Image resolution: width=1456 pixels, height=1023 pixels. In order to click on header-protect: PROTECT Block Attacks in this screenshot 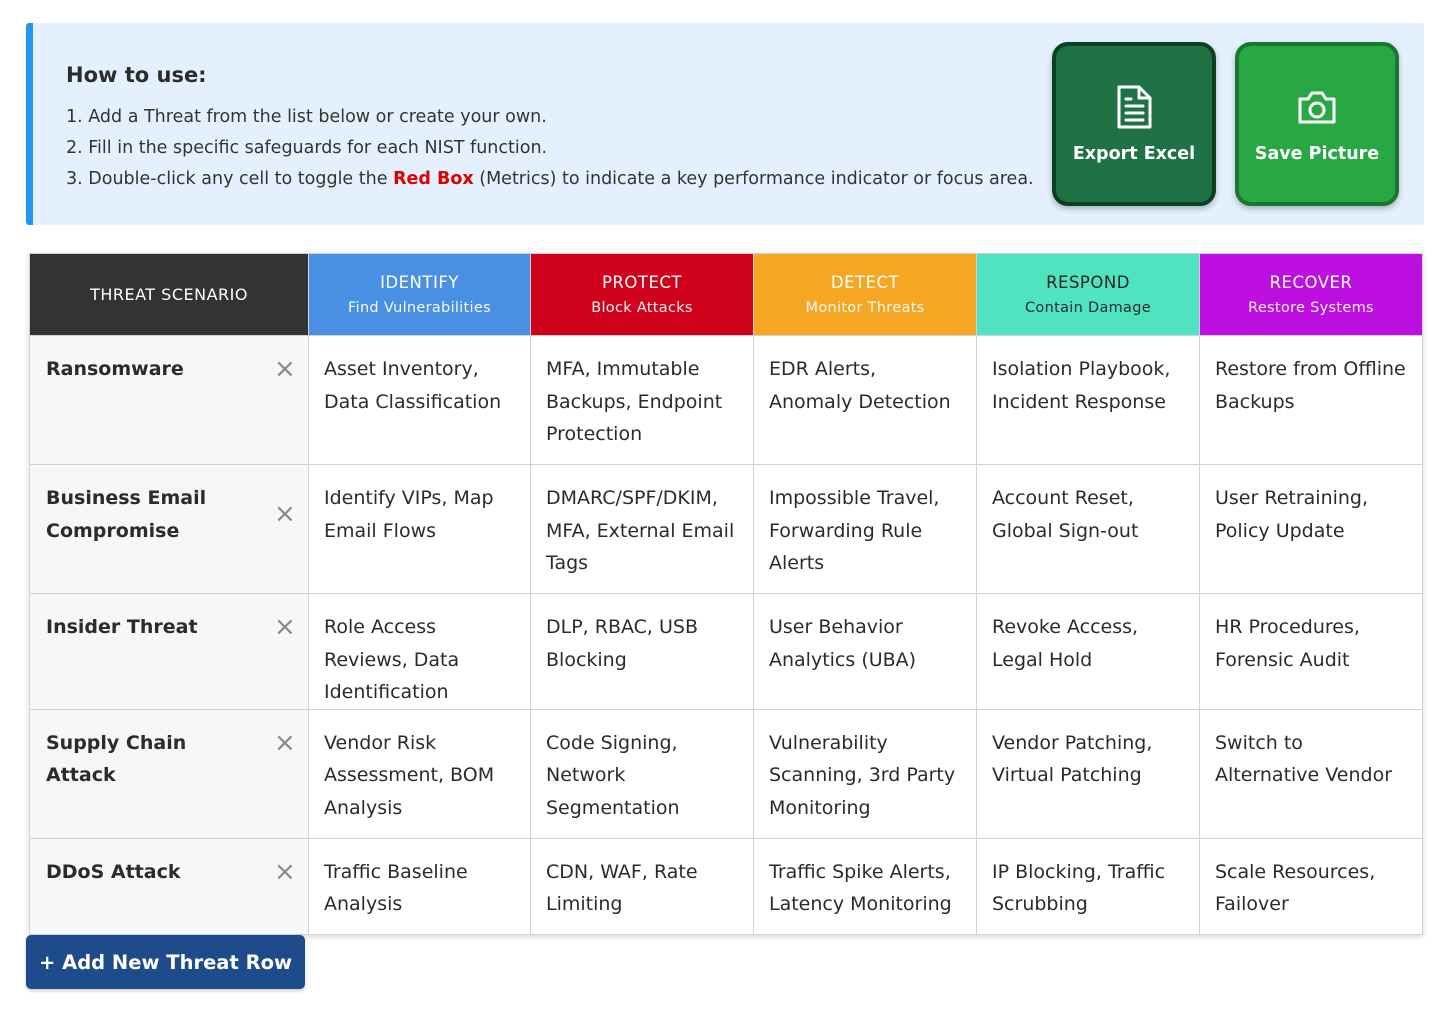, I will do `click(642, 294)`.